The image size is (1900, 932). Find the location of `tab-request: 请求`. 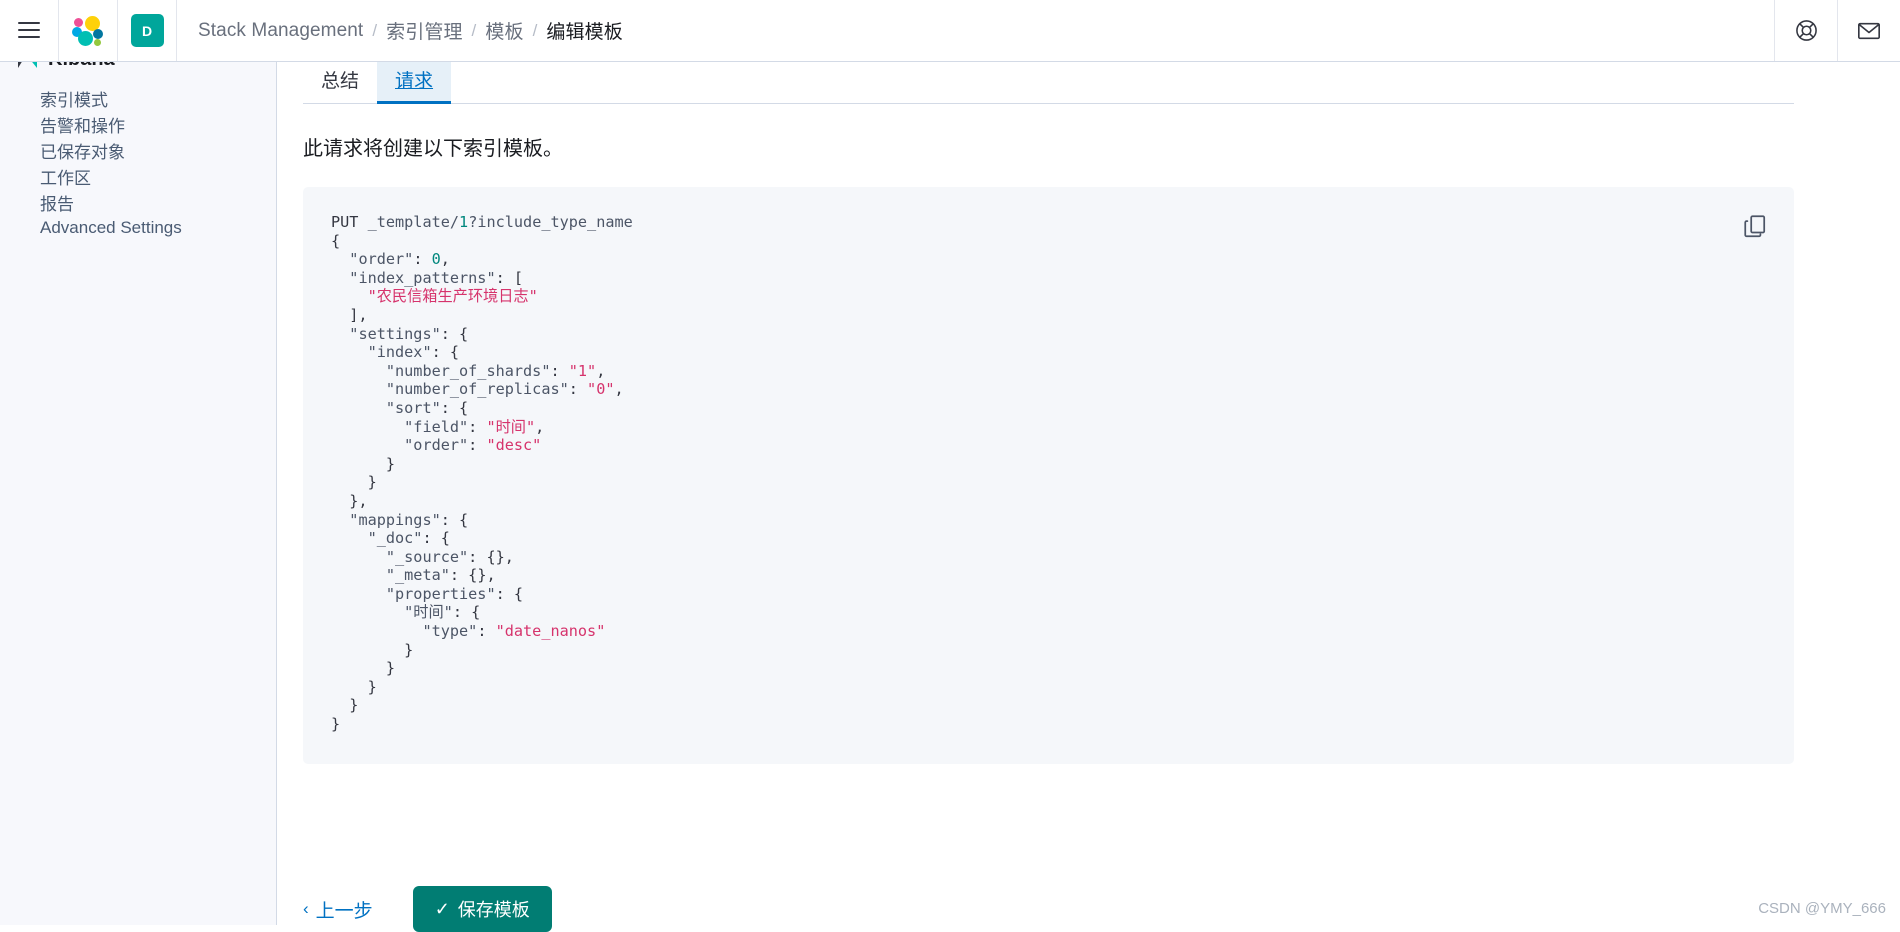

tab-request: 请求 is located at coordinates (414, 83).